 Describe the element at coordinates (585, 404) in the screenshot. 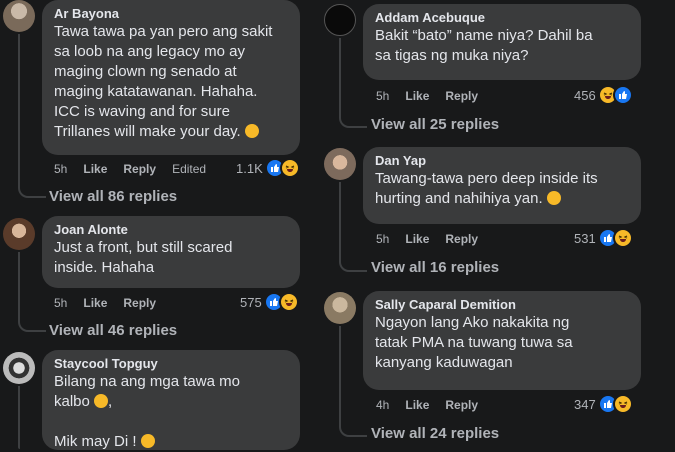

I see `reaction-count: 347` at that location.